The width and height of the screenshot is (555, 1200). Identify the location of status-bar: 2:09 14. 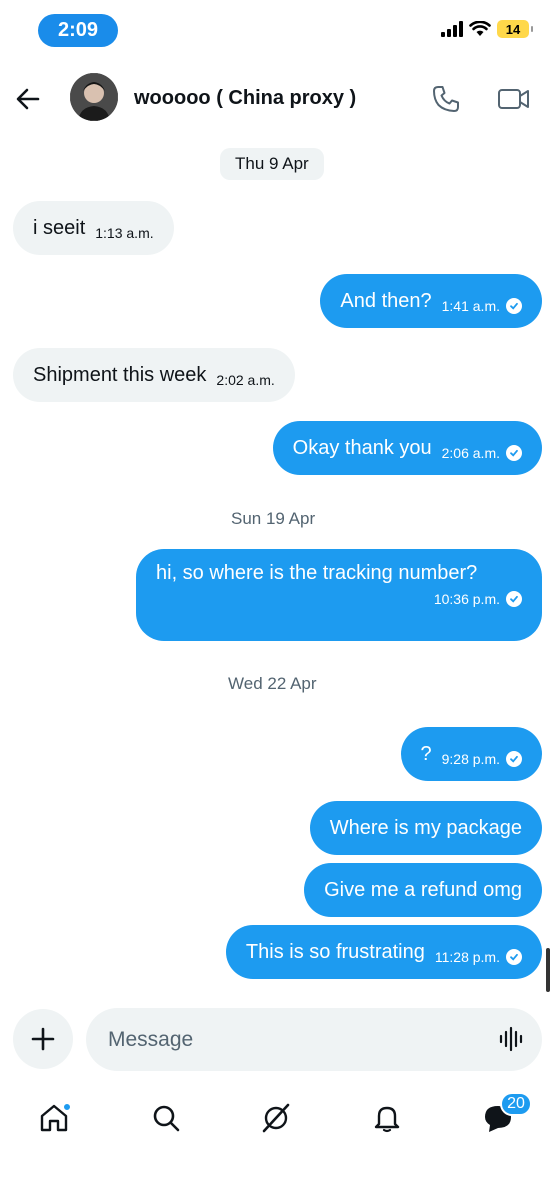
(277, 30).